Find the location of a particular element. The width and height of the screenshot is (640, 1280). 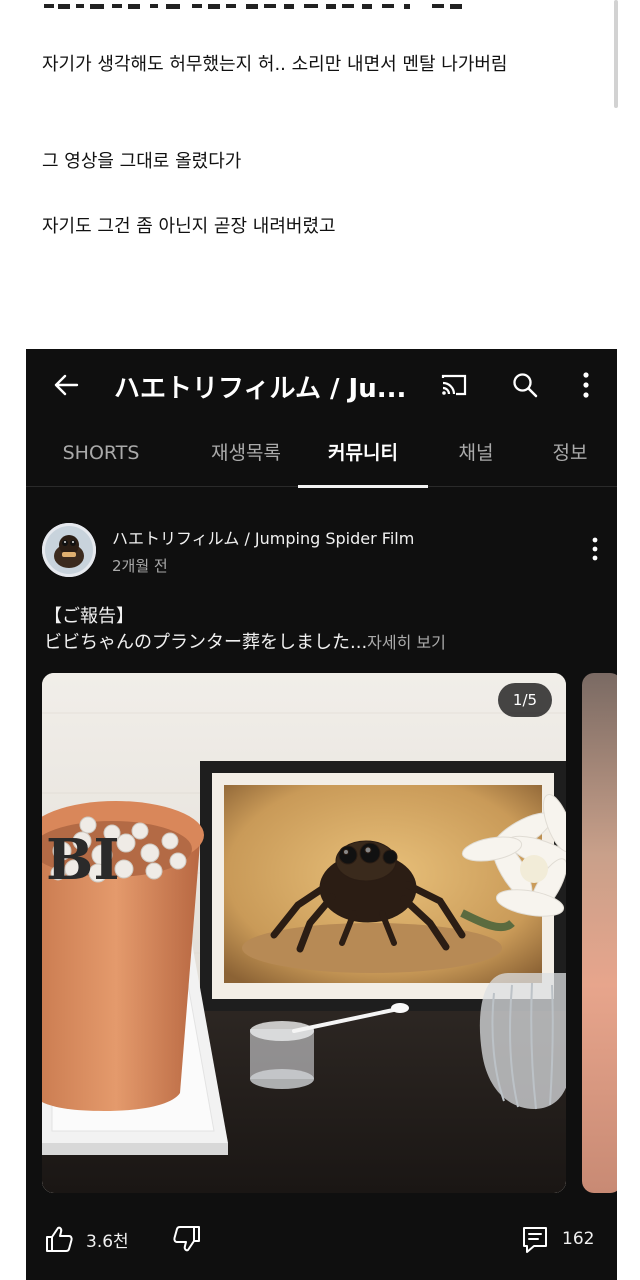

comments-button: 162 is located at coordinates (557, 1239).